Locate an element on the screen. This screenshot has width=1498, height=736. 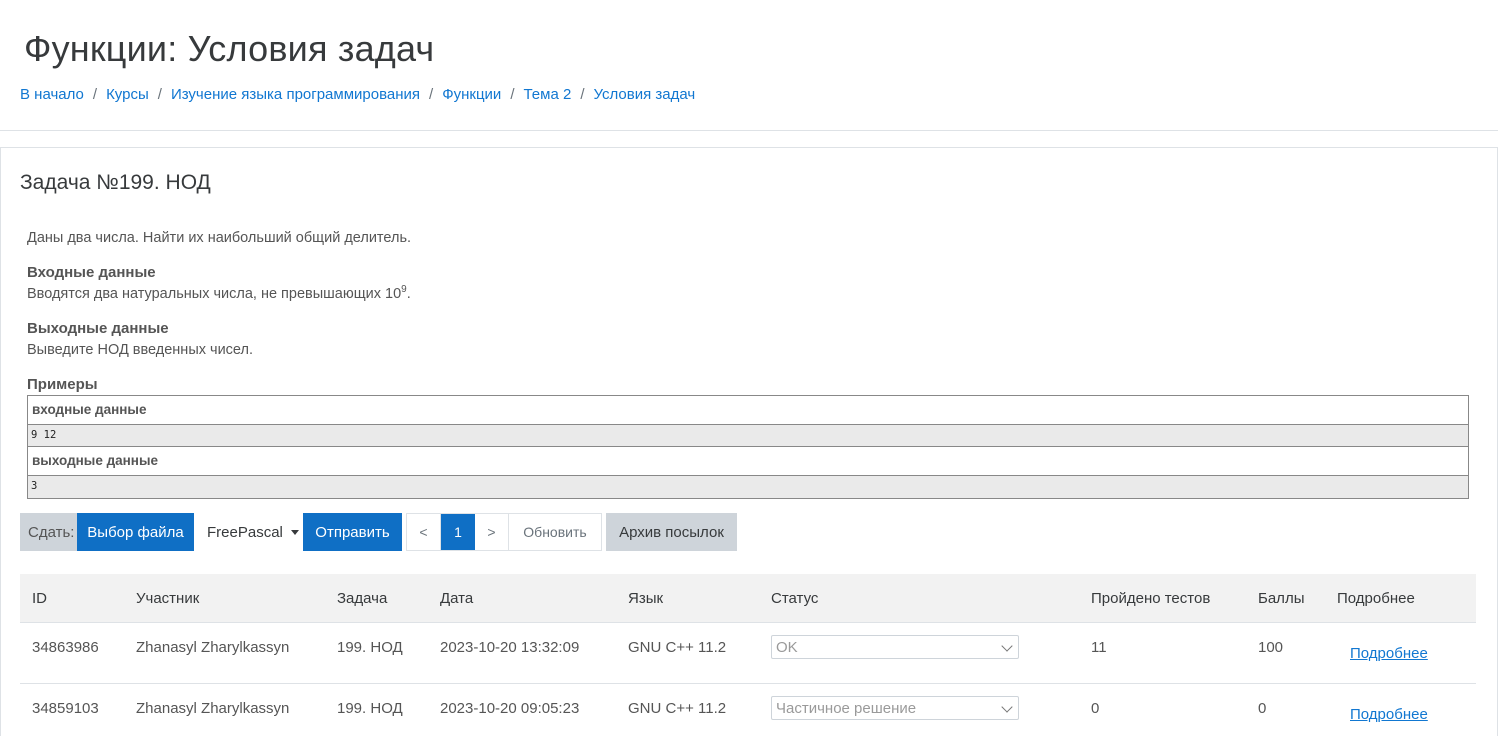
column-header-score: Баллы is located at coordinates (1281, 598).